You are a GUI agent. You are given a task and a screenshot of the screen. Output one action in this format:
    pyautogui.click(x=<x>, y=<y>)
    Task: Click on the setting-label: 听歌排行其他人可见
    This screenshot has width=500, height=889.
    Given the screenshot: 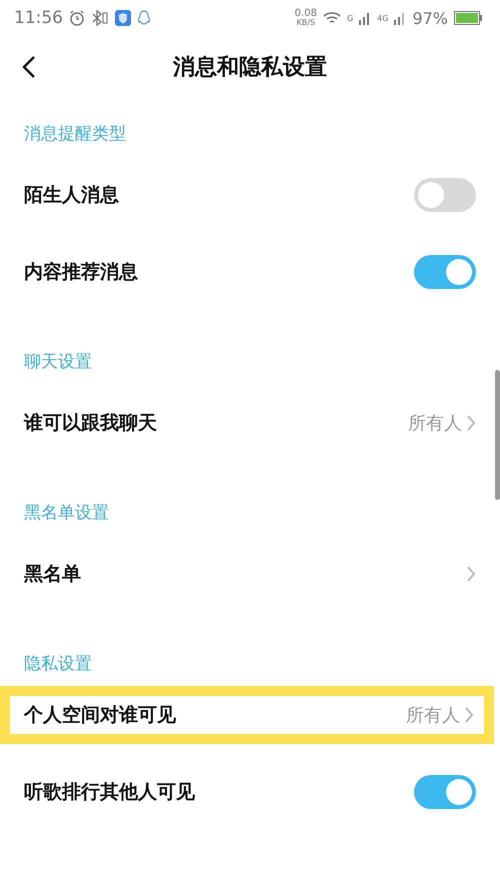 What is the action you would take?
    pyautogui.click(x=109, y=792)
    